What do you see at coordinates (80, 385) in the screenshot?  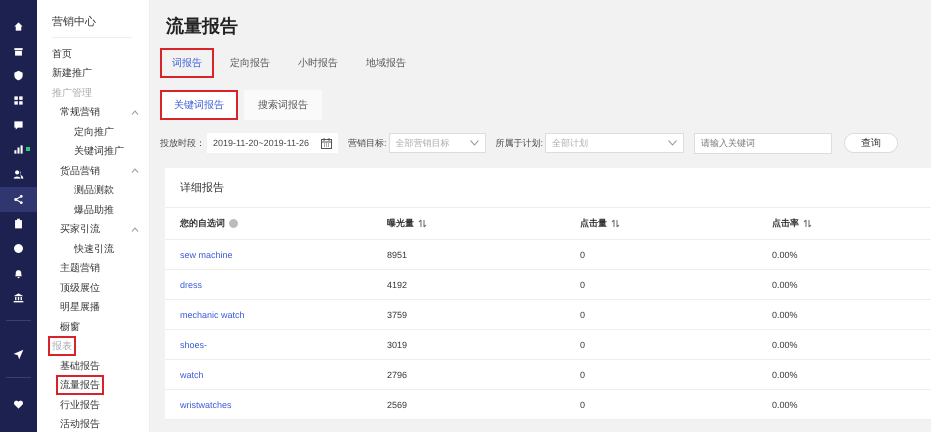 I see `sidebar-item: 流量报告` at bounding box center [80, 385].